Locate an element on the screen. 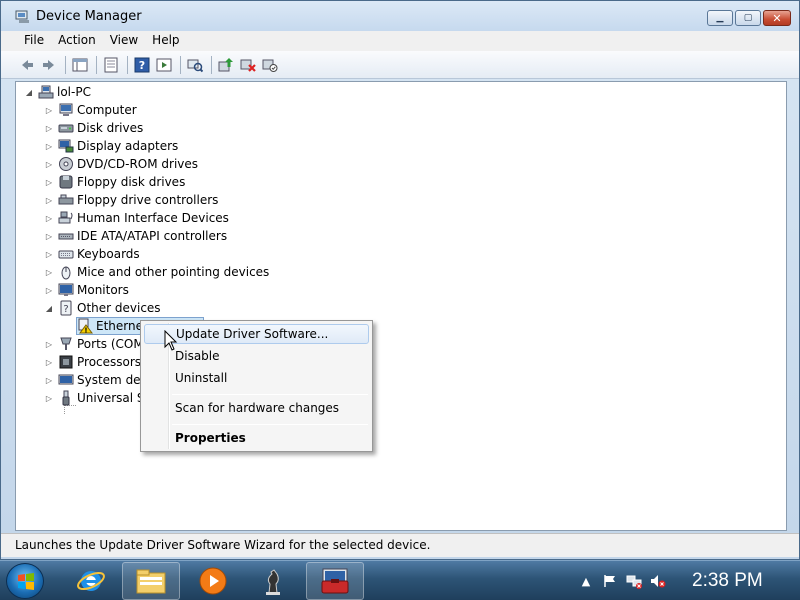 The height and width of the screenshot is (600, 800). tree-item-disk-drives: ▷ Disk drives is located at coordinates (93, 128).